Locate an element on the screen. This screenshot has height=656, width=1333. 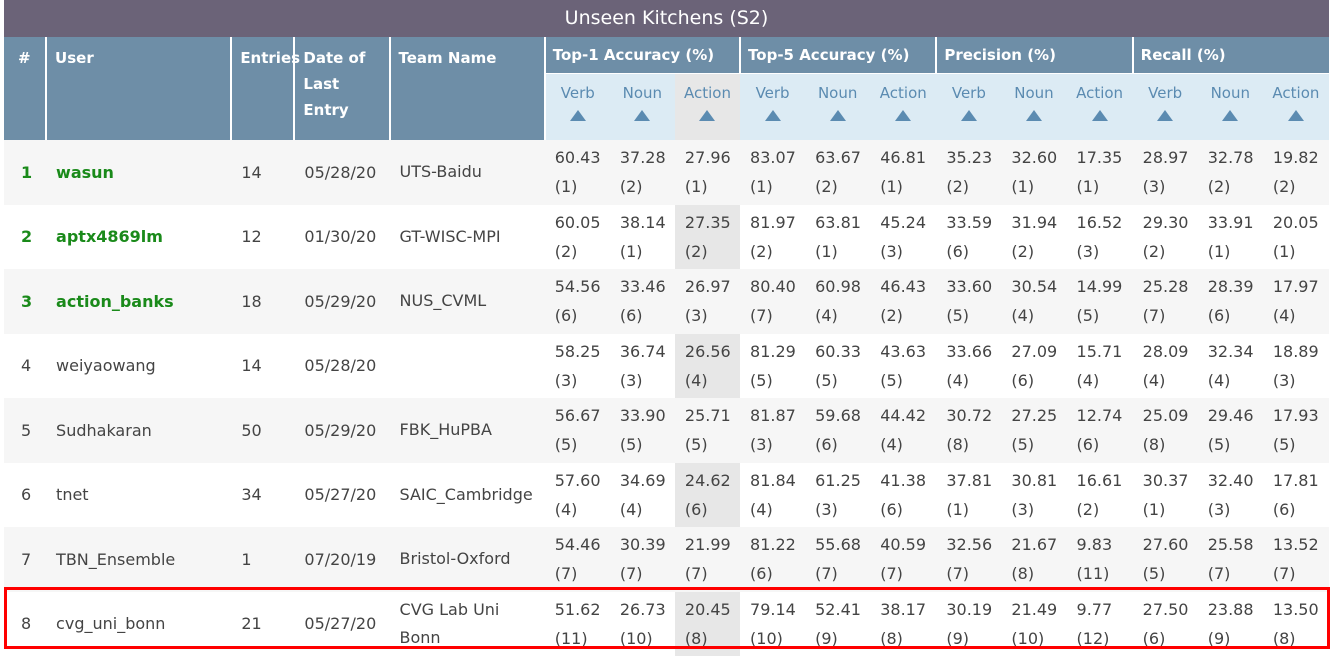
leaderboard-title: Unseen Kitchens (S2) is located at coordinates (666, 18).